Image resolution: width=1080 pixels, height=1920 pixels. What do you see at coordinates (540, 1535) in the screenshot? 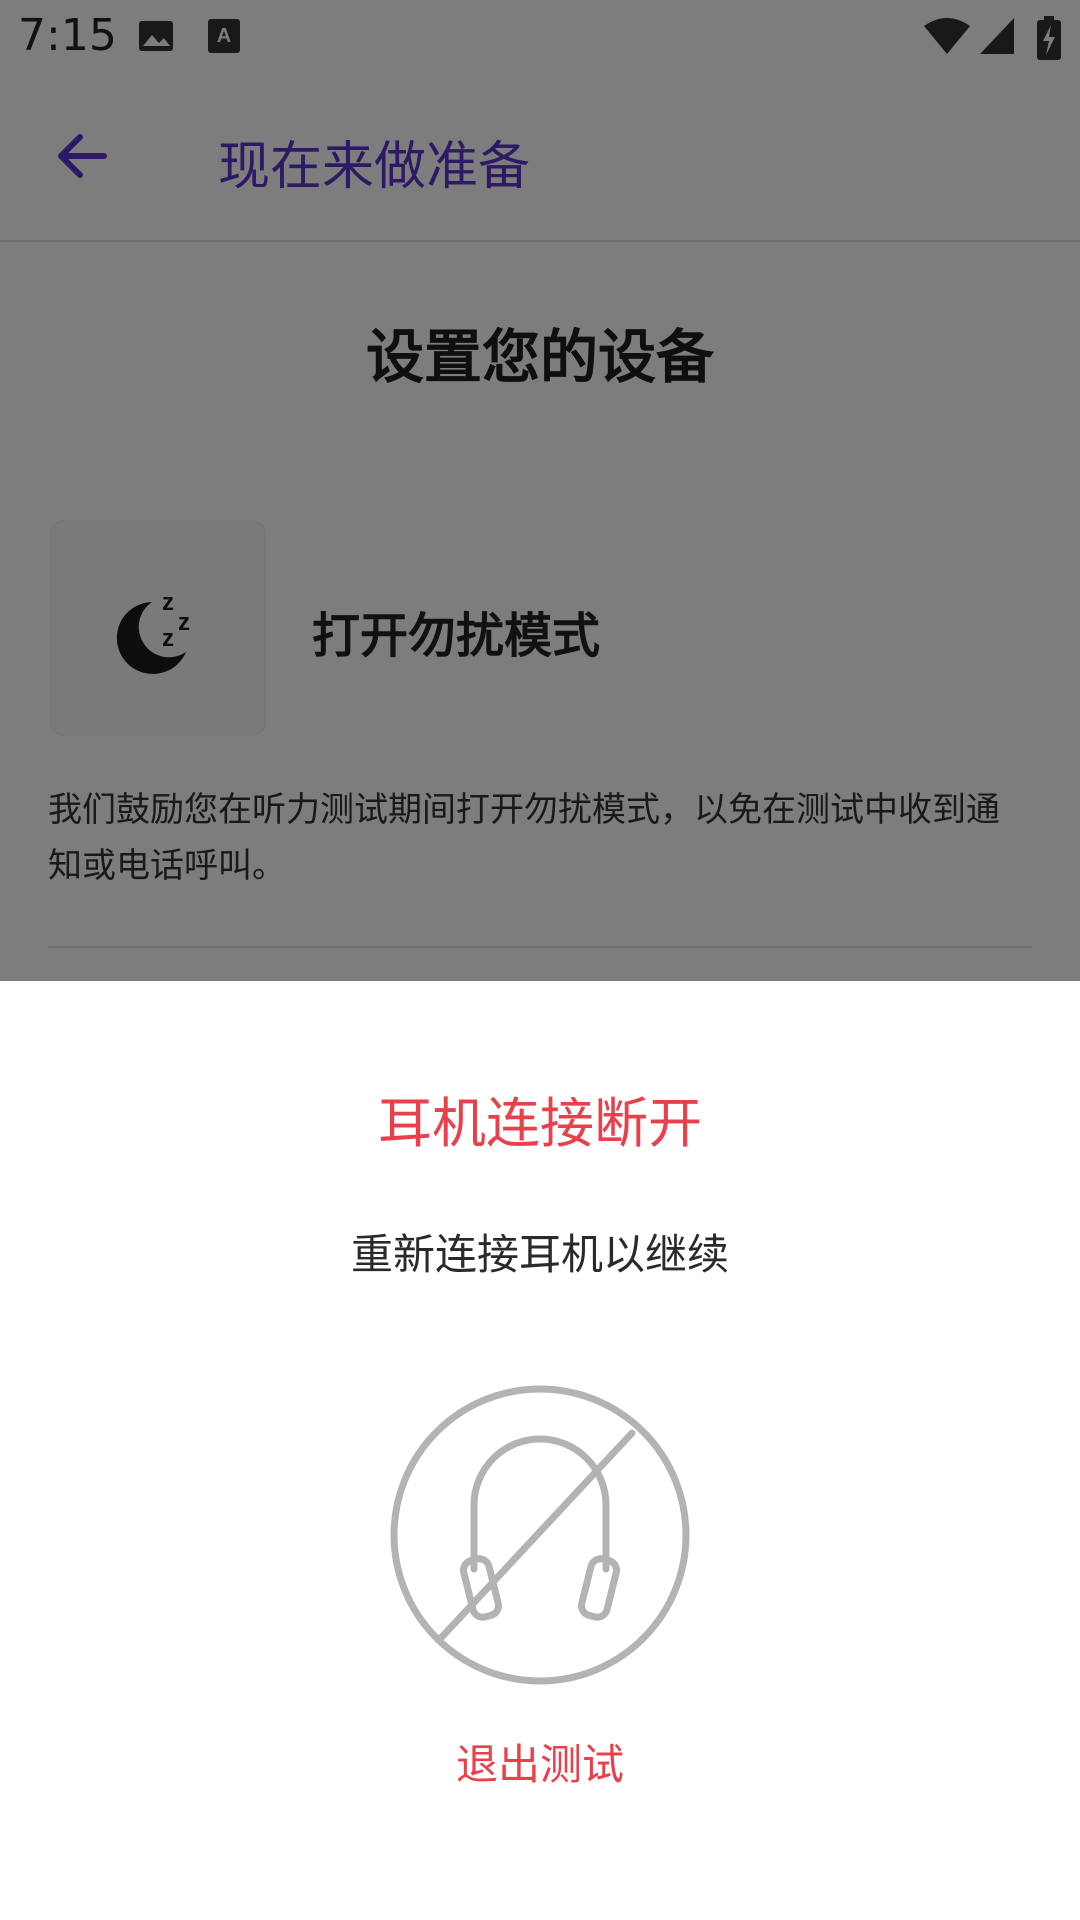
I see `headphones-disconnected-icon` at bounding box center [540, 1535].